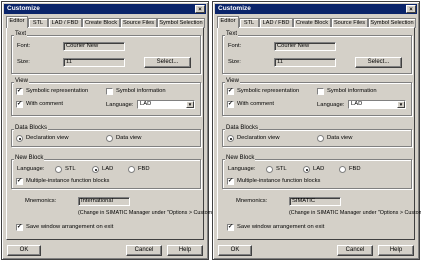 The height and width of the screenshot is (261, 421). I want to click on mnemonics-field: International, so click(104, 201).